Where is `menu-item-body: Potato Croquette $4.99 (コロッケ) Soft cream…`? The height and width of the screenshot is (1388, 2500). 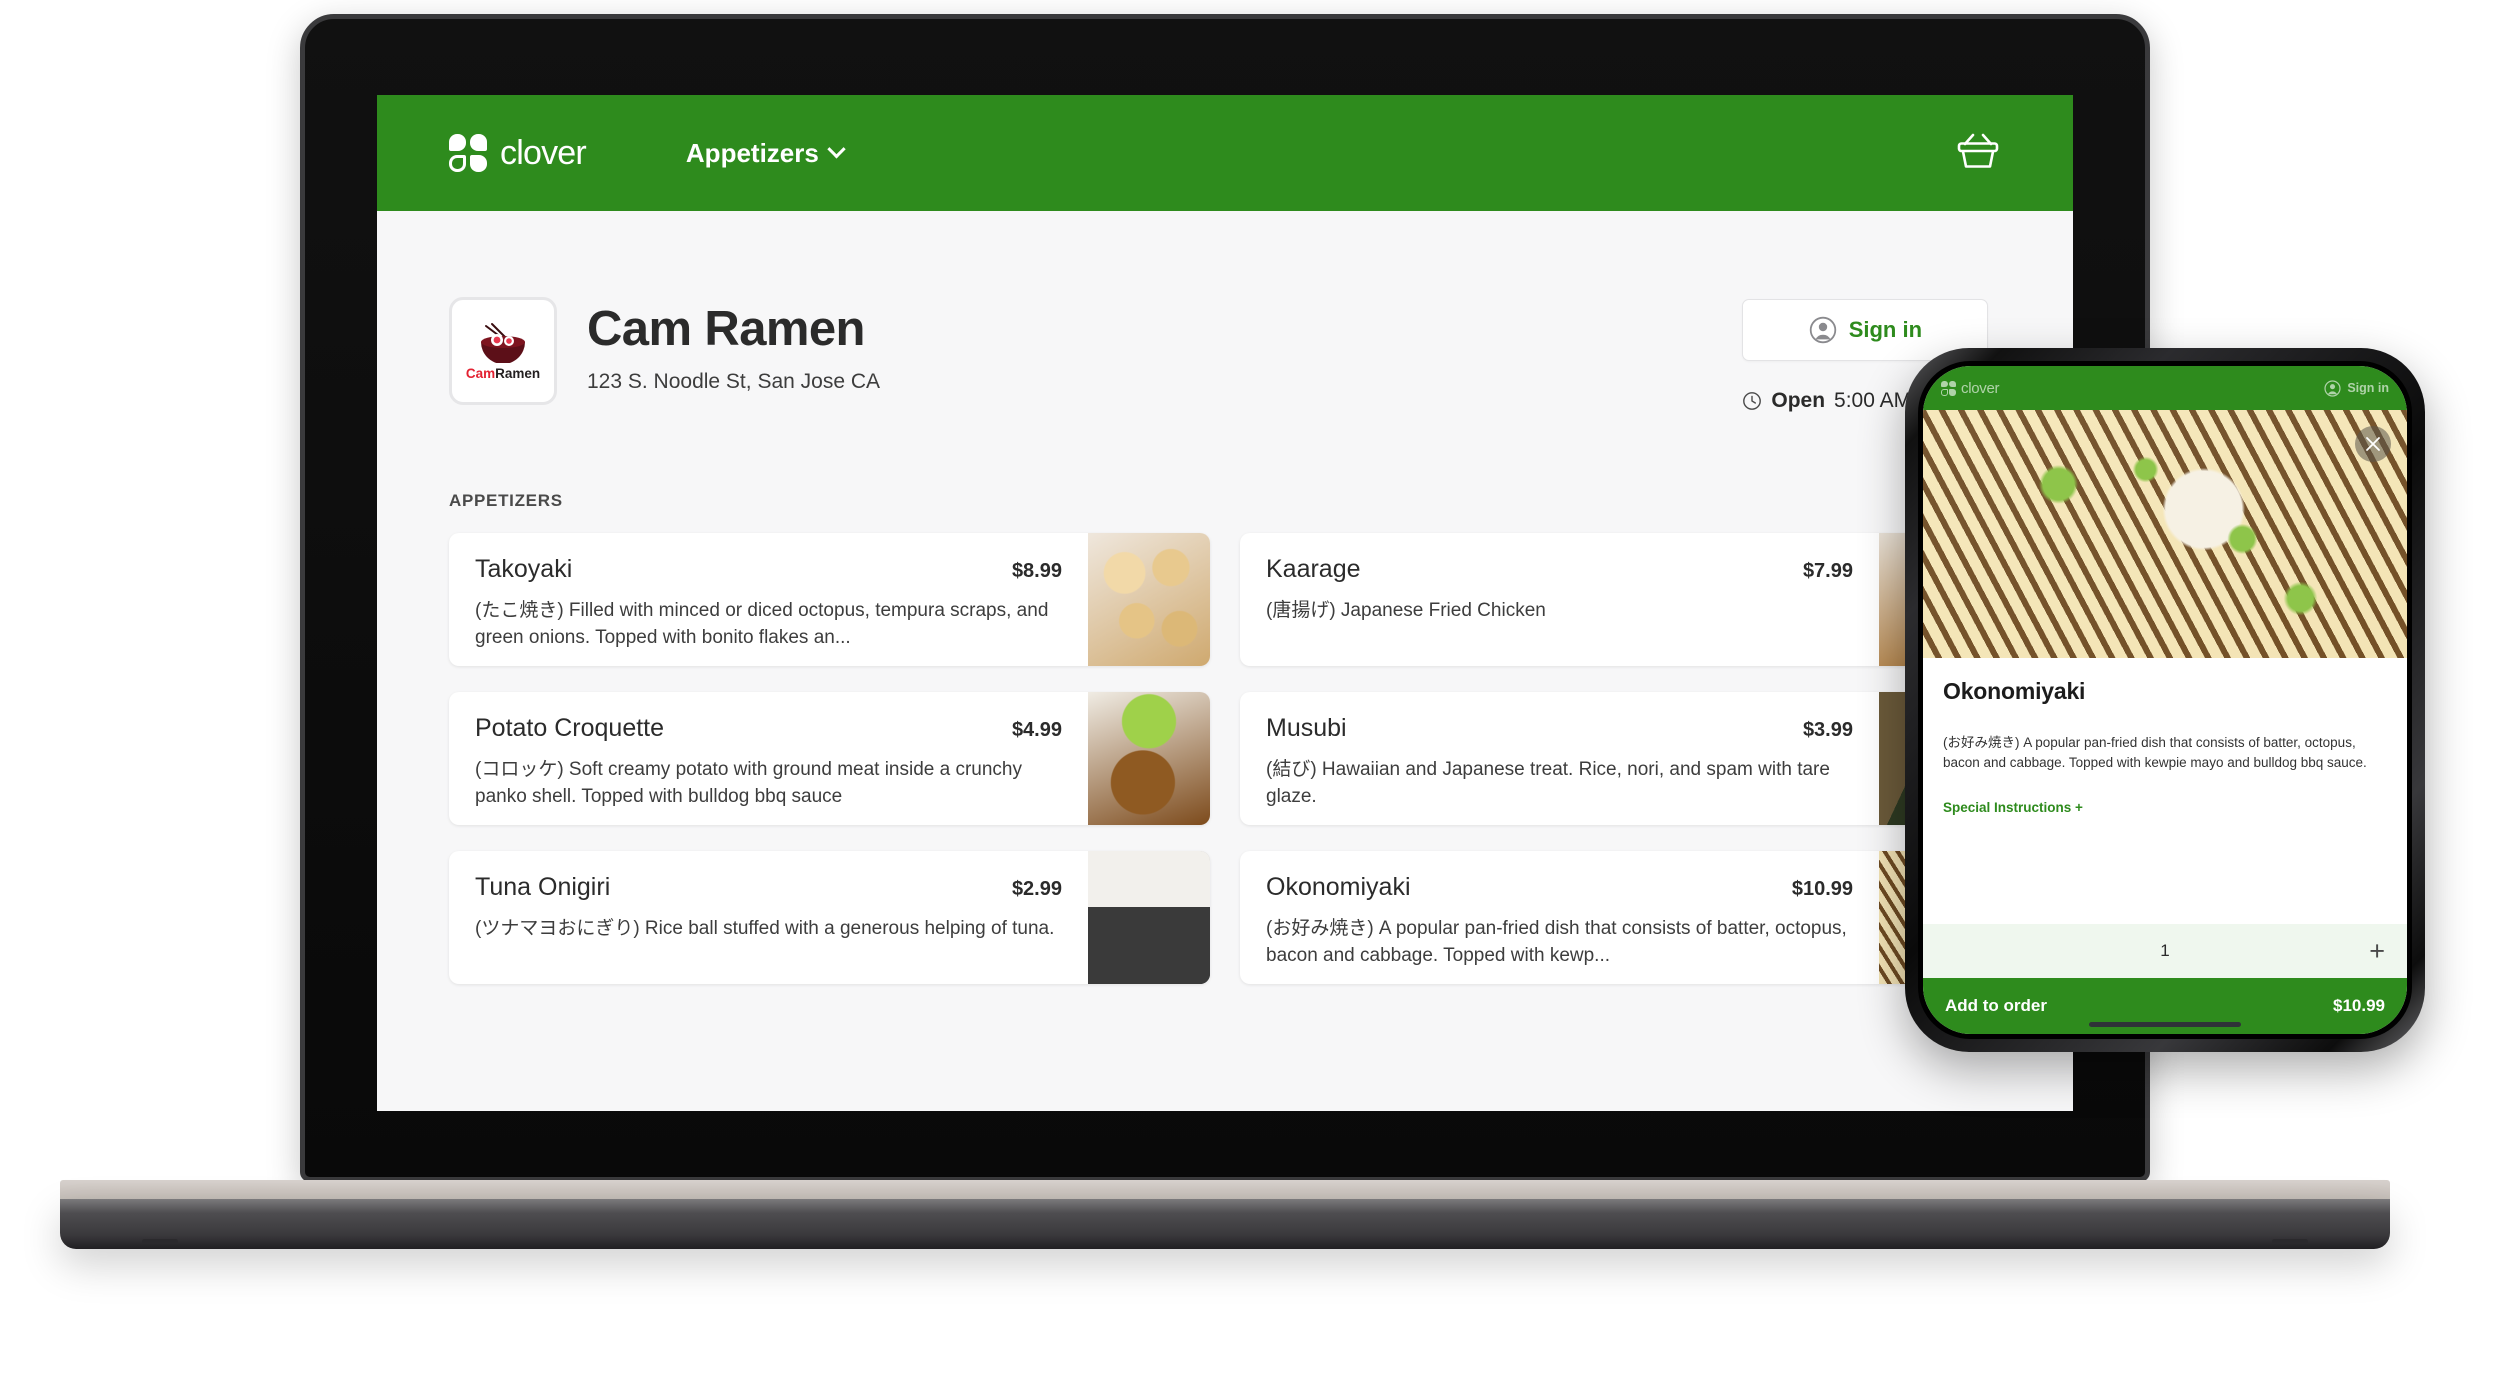
menu-item-body: Potato Croquette $4.99 (コロッケ) Soft cream… is located at coordinates (768, 758).